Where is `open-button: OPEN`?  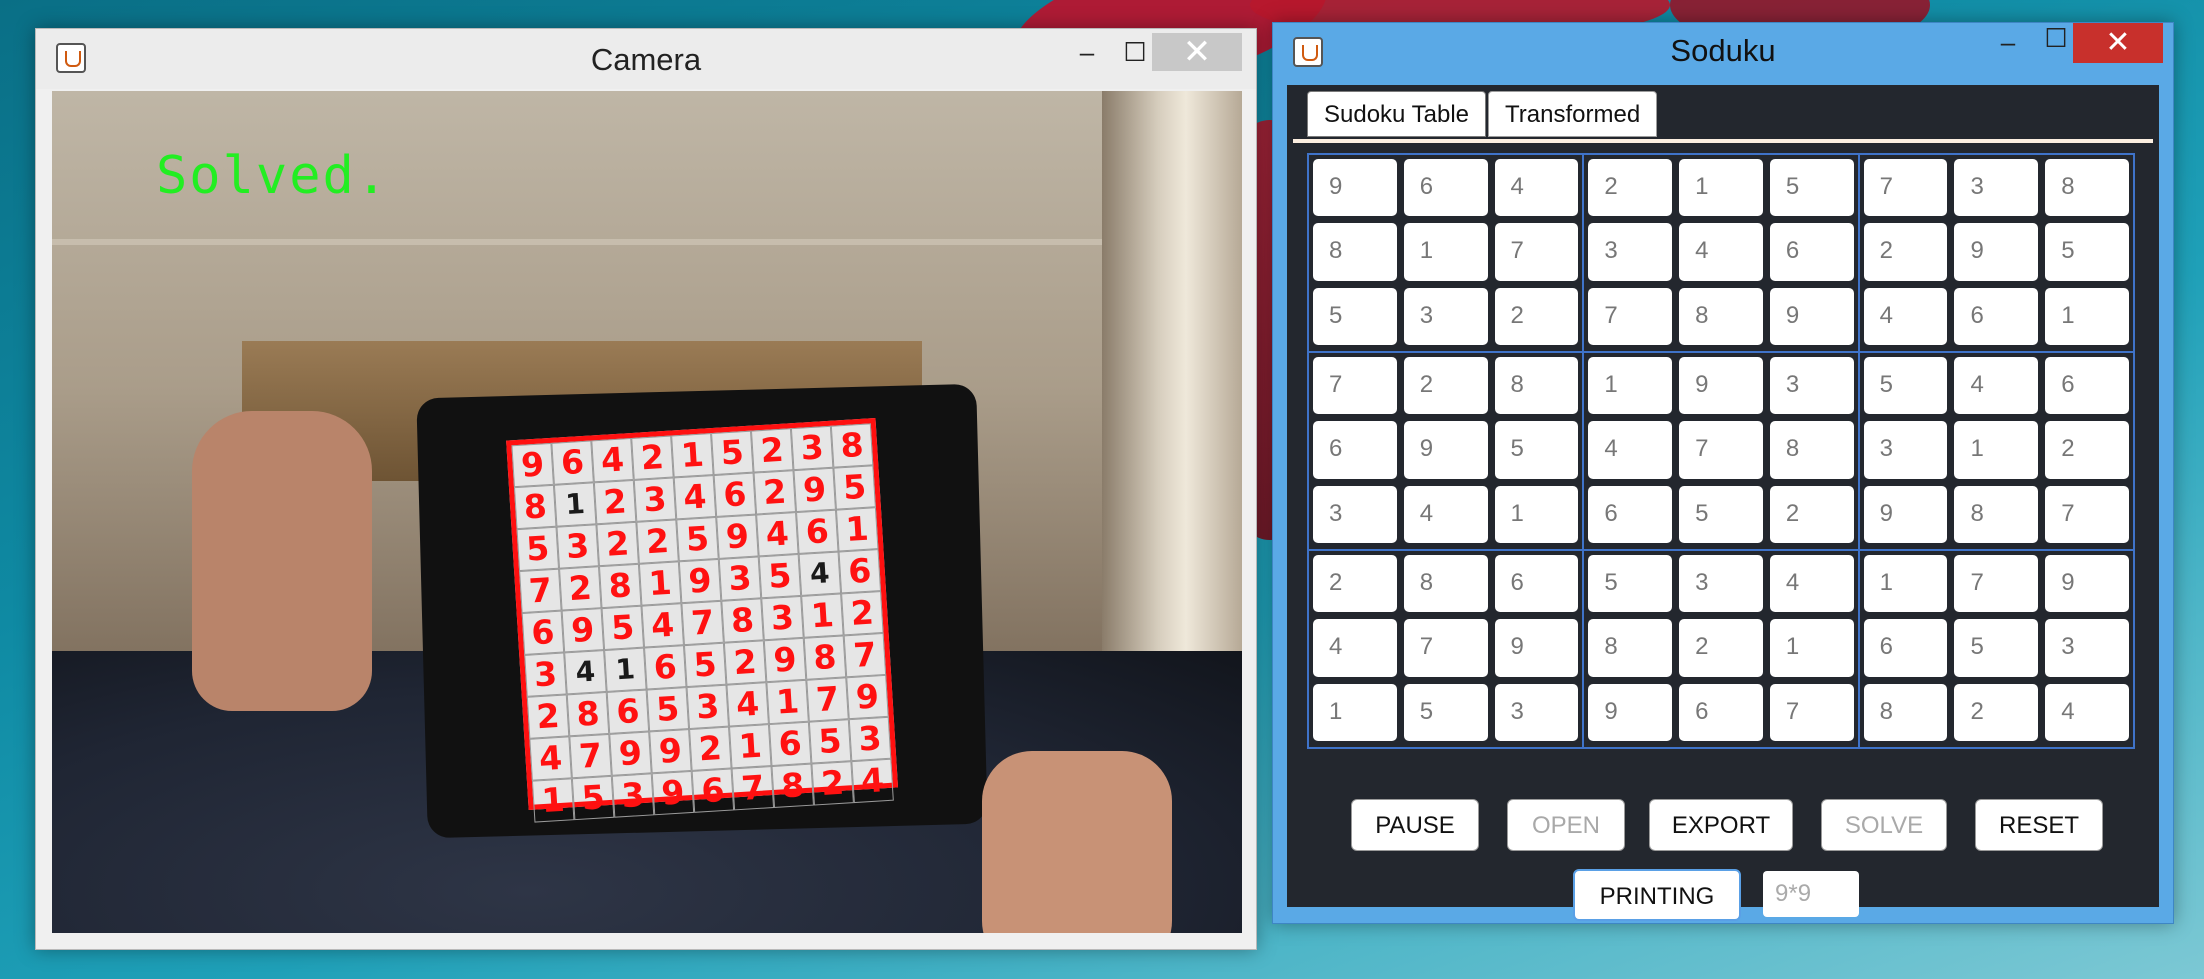 open-button: OPEN is located at coordinates (1566, 825).